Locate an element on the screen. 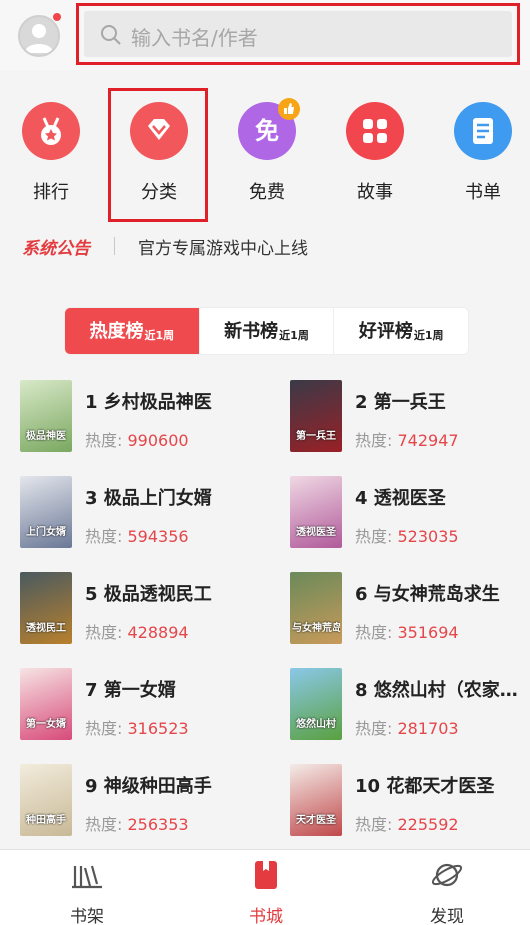  system-notice: 系统公告 官方专属游戏中心上线 is located at coordinates (265, 245).